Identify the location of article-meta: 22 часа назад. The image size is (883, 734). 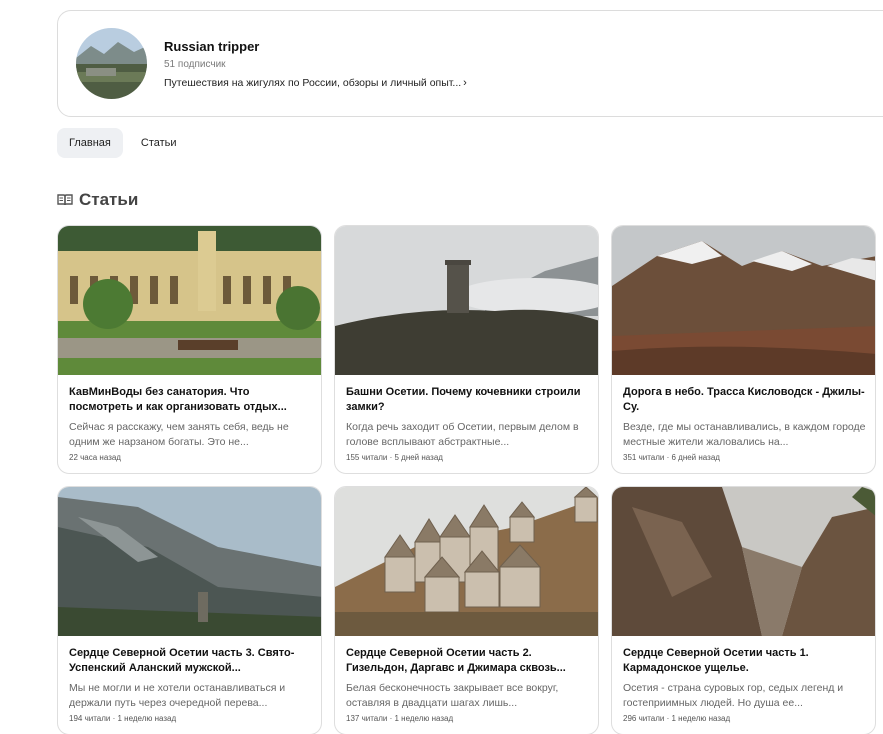
(95, 457).